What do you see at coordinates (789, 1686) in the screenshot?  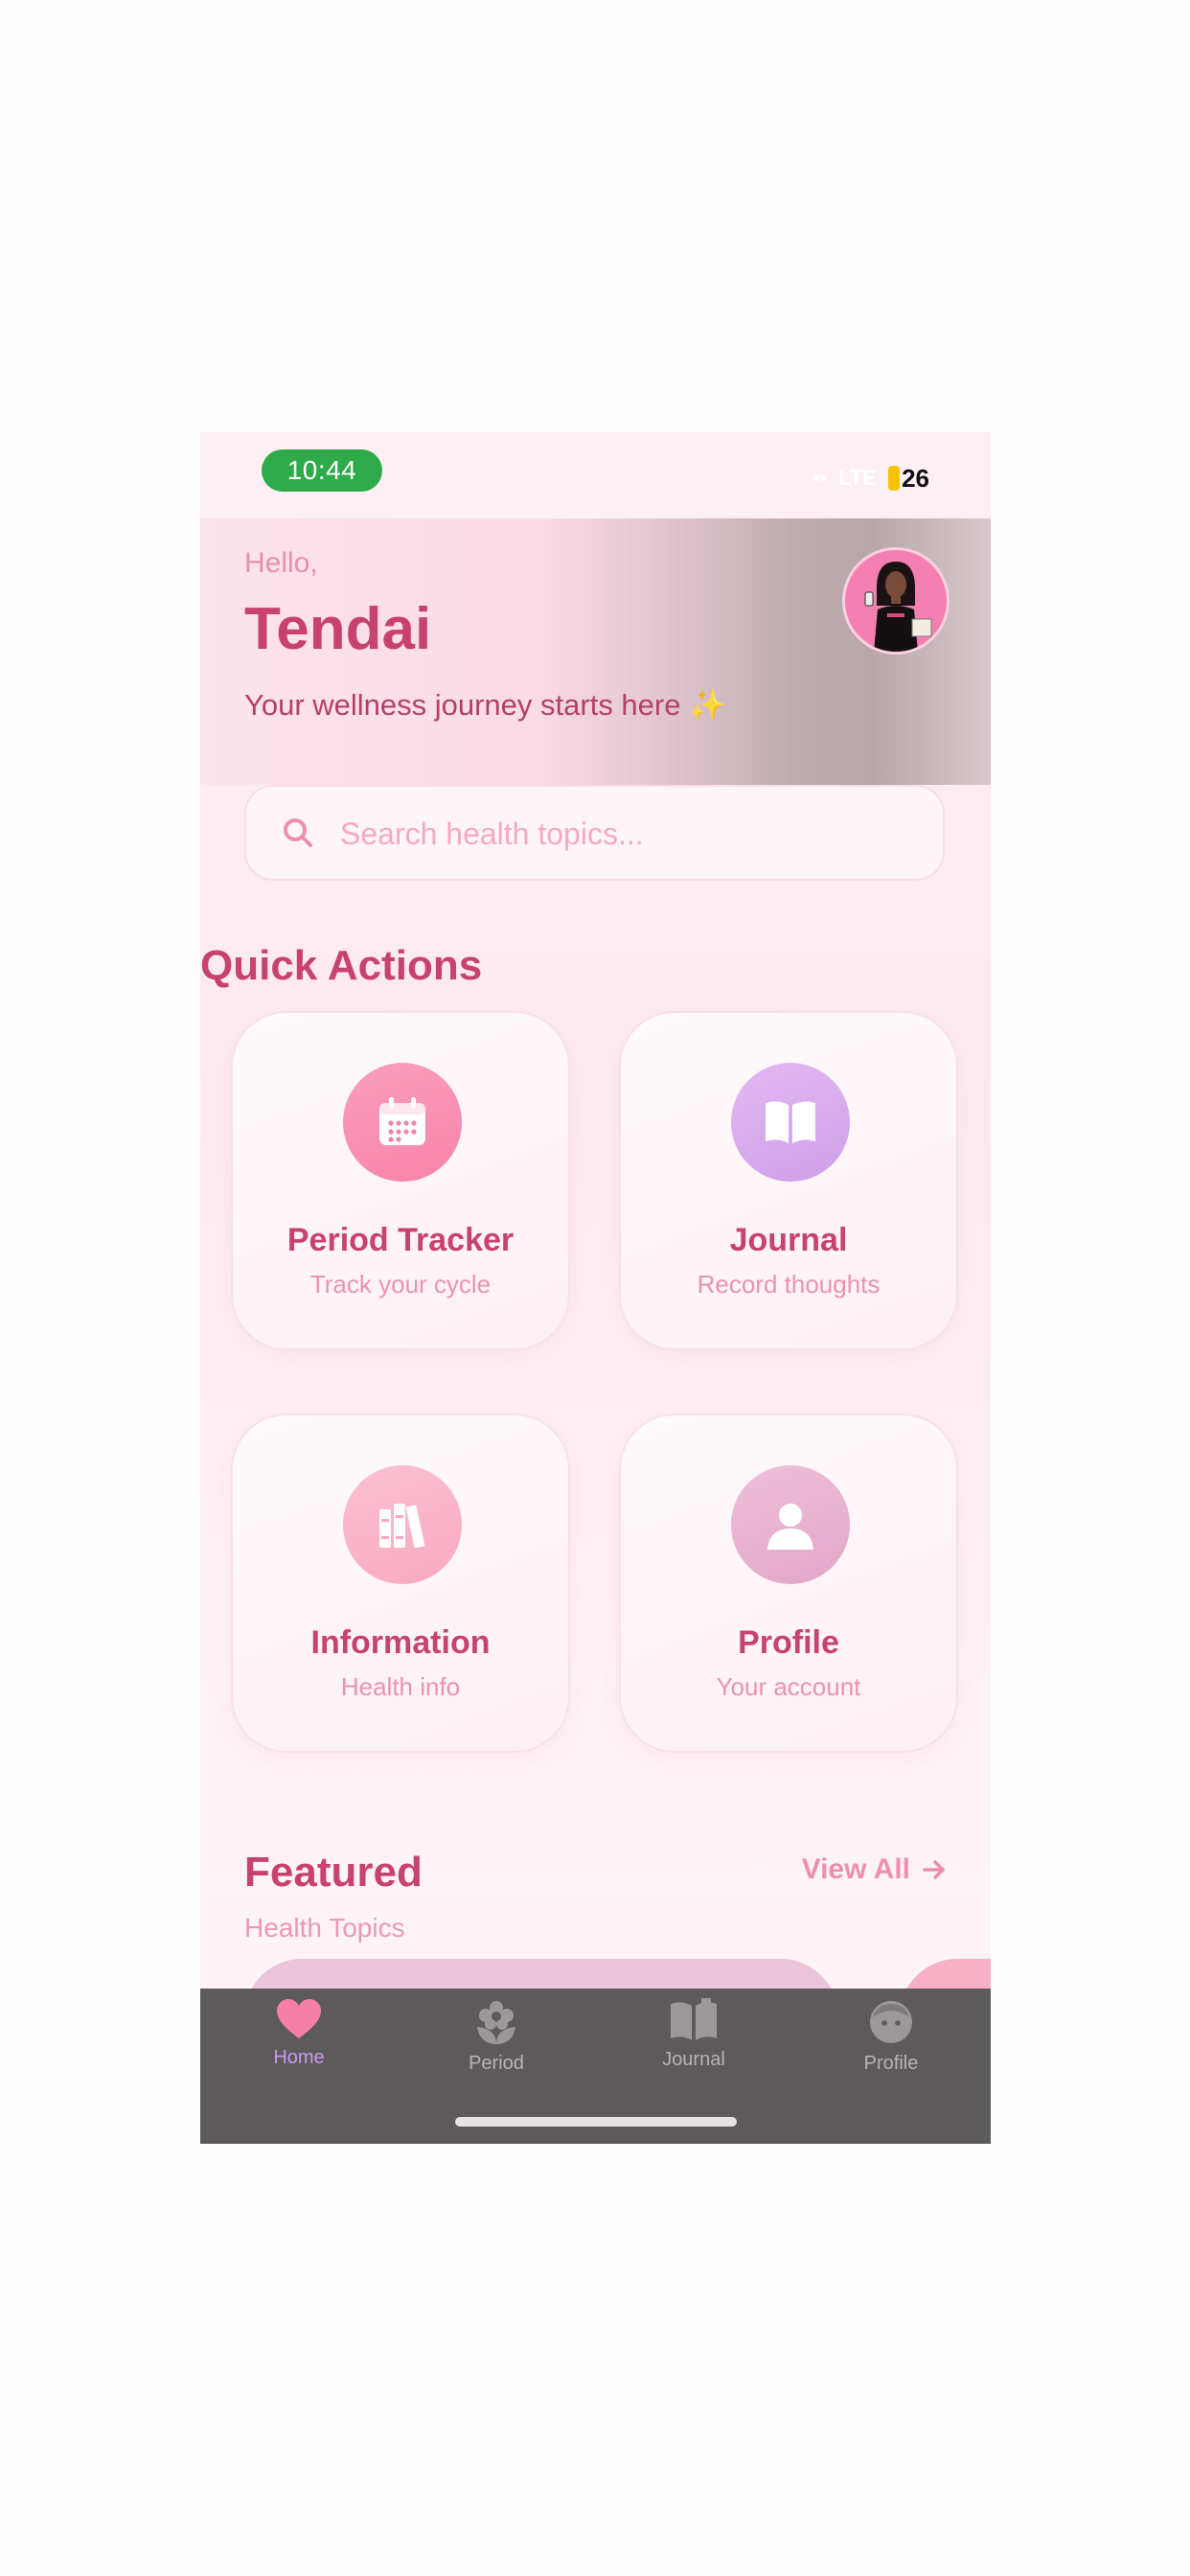 I see `card-subtitle: Your account` at bounding box center [789, 1686].